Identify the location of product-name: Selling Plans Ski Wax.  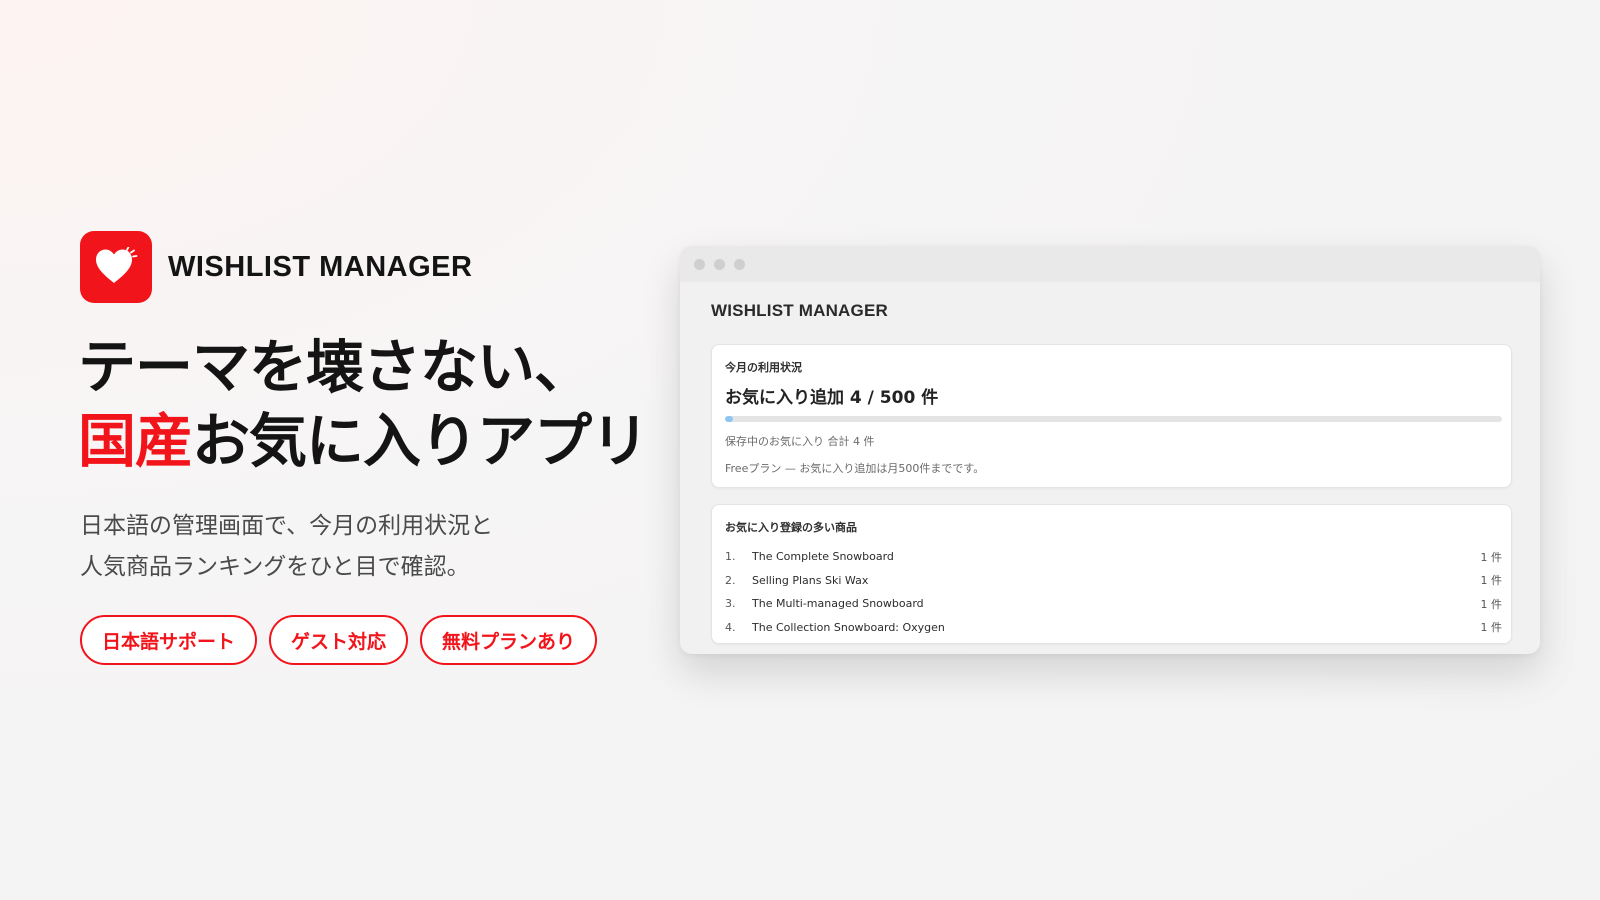
(810, 580).